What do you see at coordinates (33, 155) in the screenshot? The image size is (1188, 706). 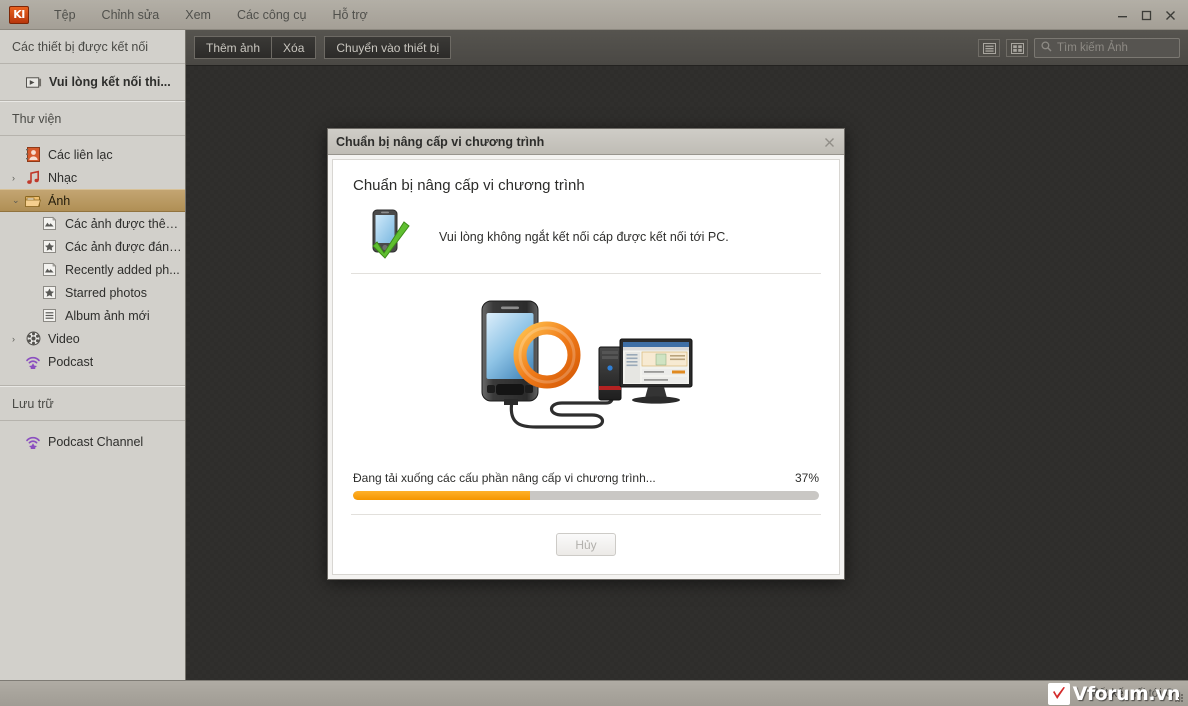 I see `contacts-icon` at bounding box center [33, 155].